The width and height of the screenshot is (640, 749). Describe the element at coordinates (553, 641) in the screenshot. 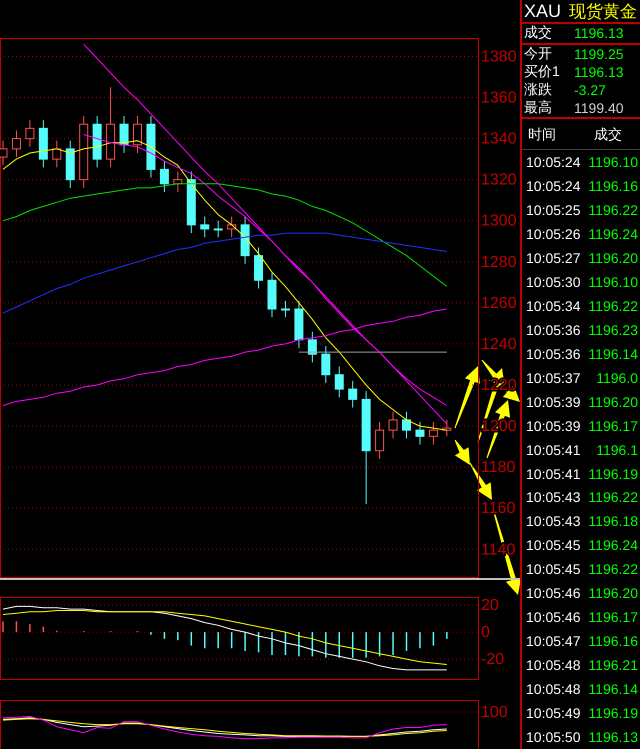

I see `tick-time: 10:05:47` at that location.